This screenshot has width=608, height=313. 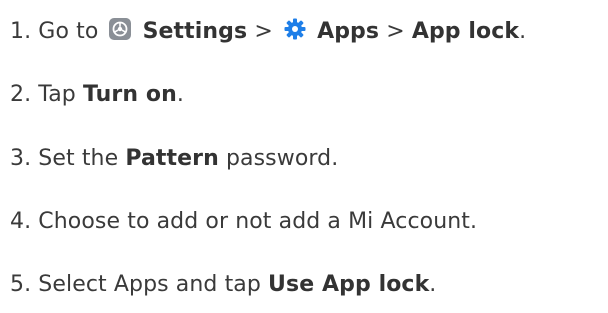 I want to click on settings-label: Settings, so click(x=195, y=31).